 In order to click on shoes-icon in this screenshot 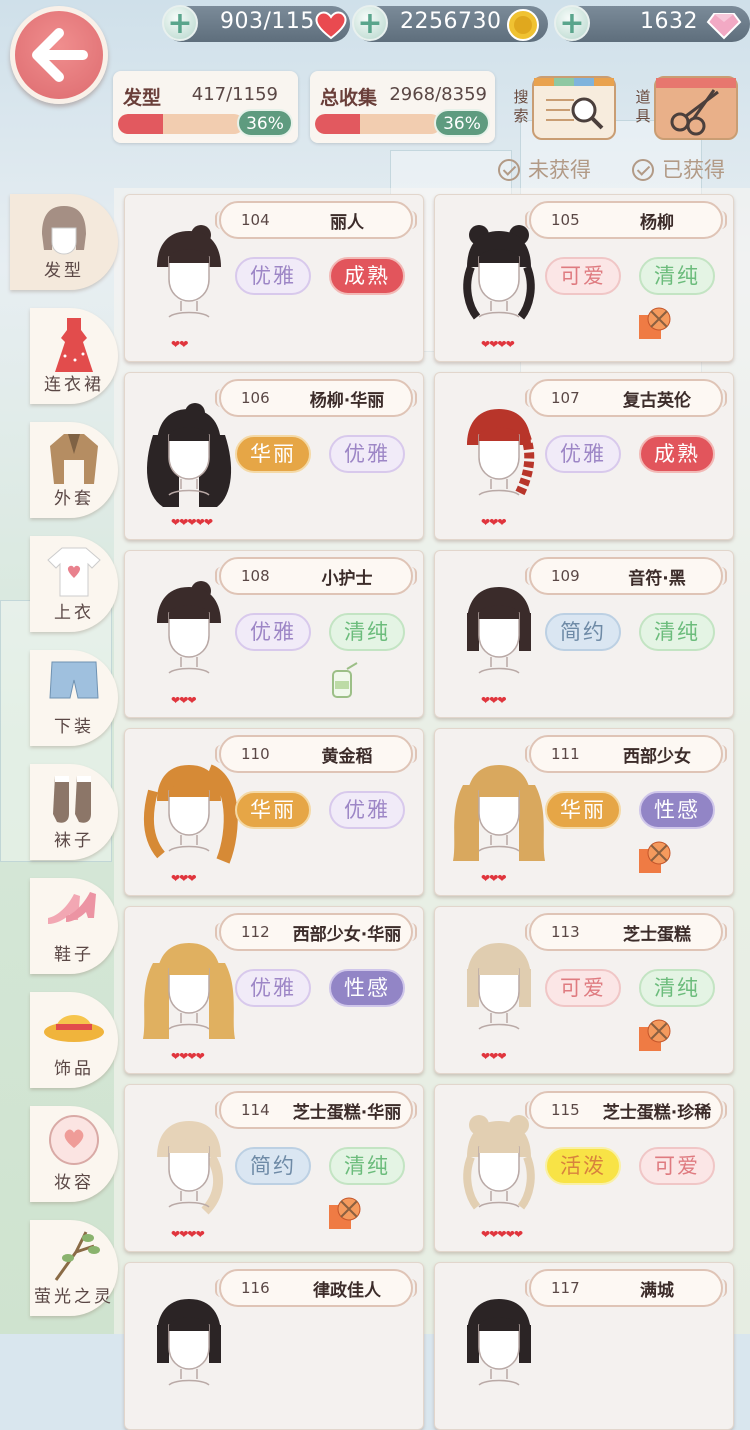, I will do `click(74, 910)`.